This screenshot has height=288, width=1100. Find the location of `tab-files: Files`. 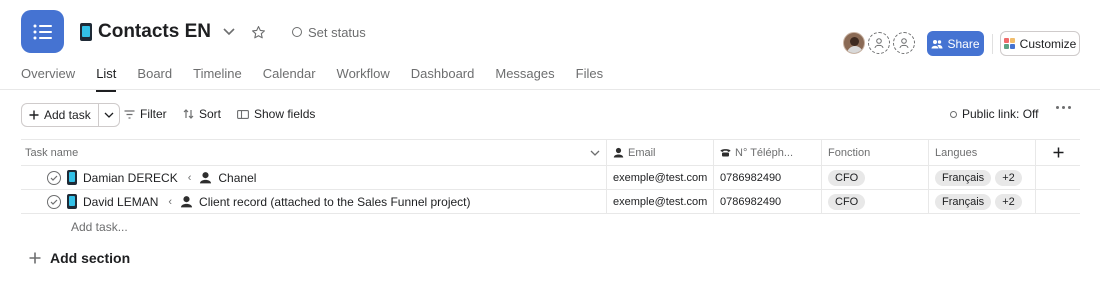

tab-files: Files is located at coordinates (589, 75).